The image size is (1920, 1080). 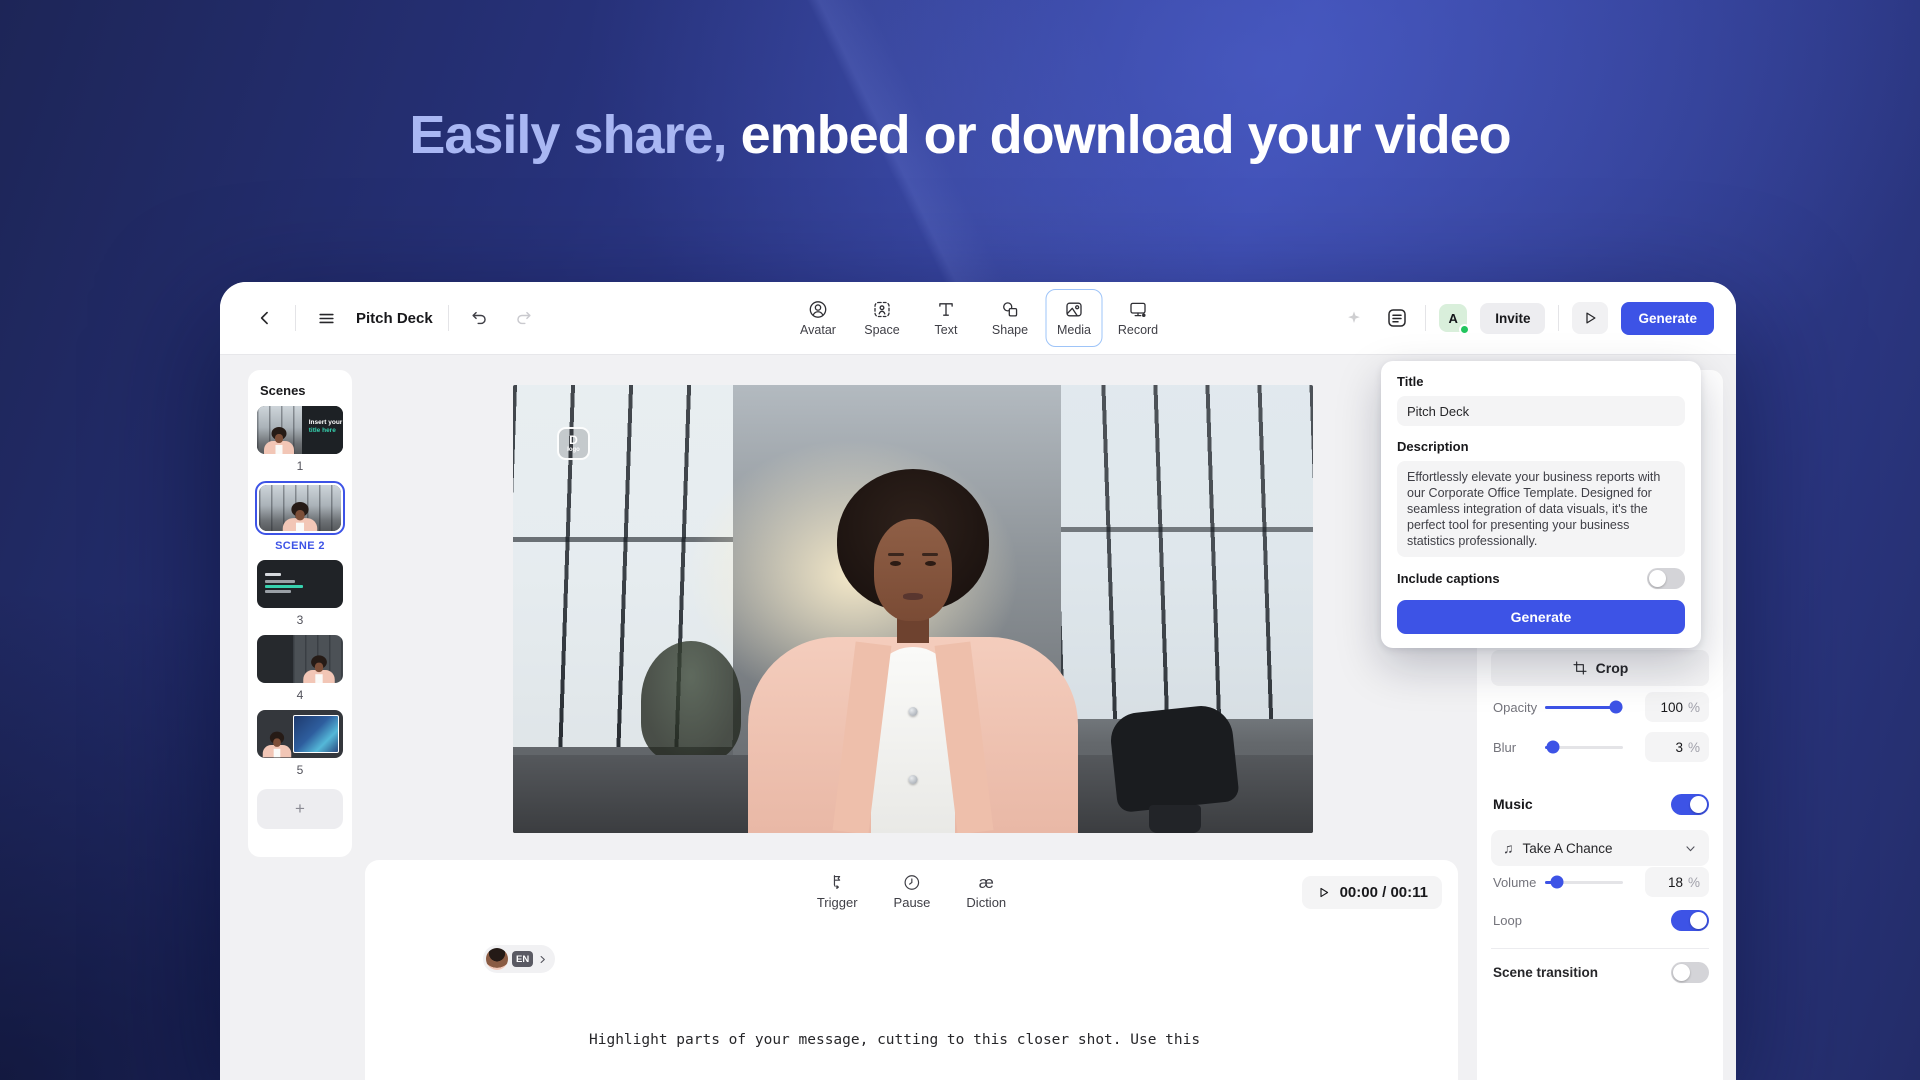 I want to click on opacity-slider, so click(x=1584, y=707).